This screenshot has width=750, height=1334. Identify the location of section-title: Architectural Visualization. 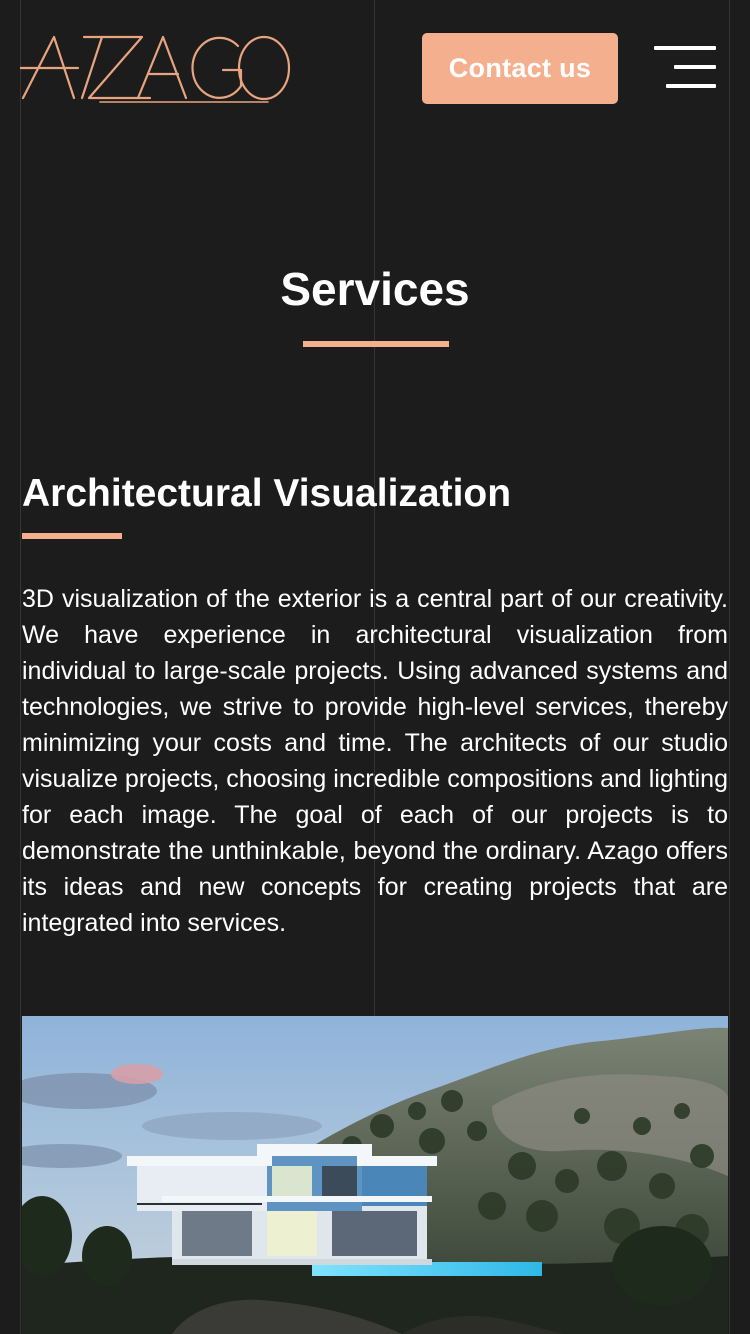
(267, 493).